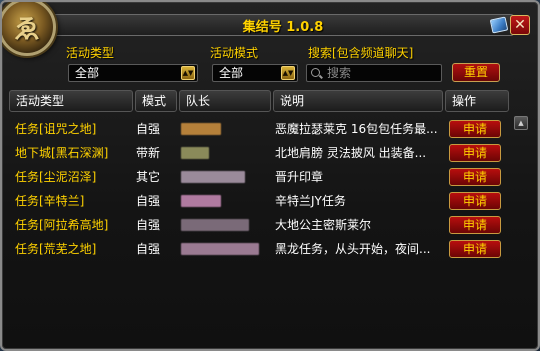  What do you see at coordinates (339, 73) in the screenshot?
I see `search-placeholder: 搜索` at bounding box center [339, 73].